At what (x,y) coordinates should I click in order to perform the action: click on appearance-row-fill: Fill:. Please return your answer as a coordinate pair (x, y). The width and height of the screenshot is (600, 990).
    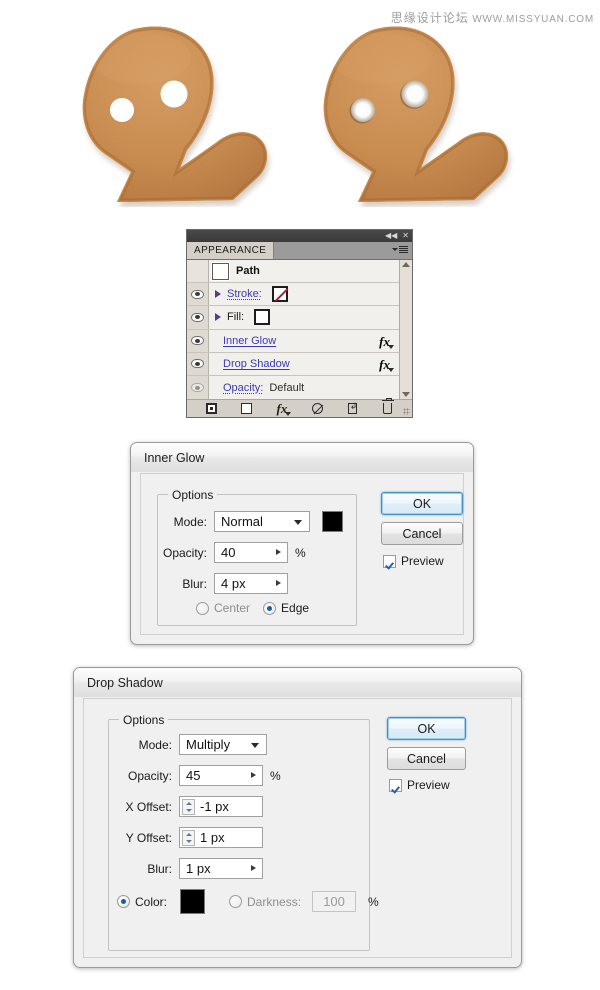
    Looking at the image, I should click on (293, 318).